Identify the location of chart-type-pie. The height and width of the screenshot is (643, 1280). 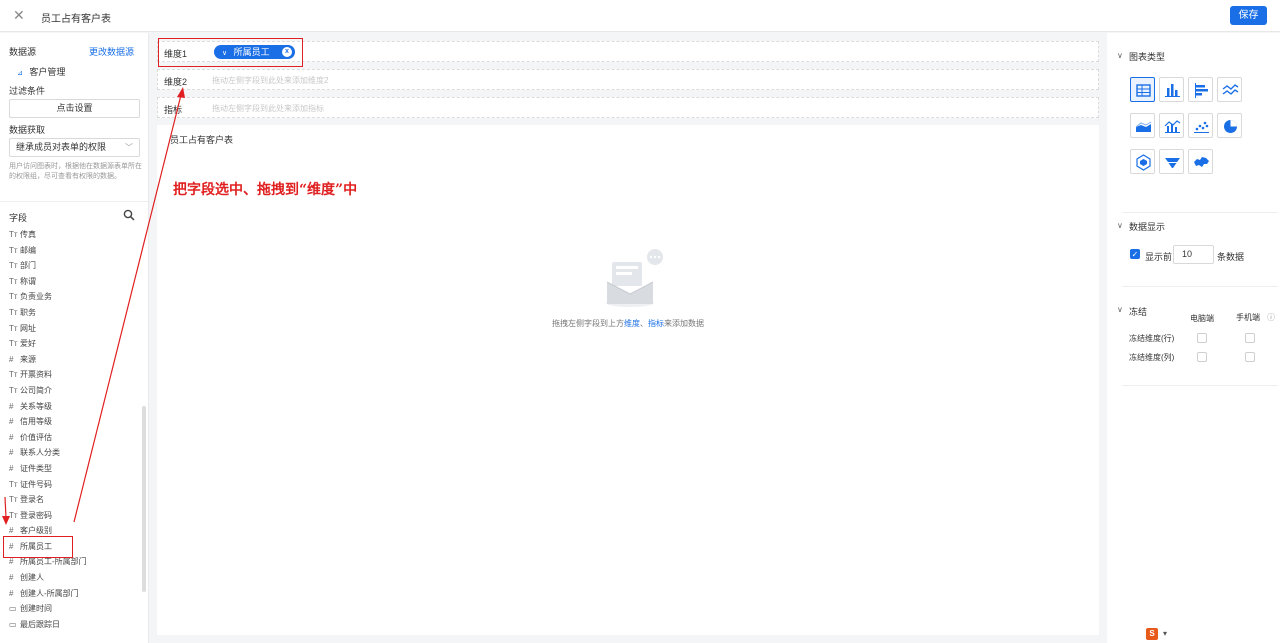
(1229, 125).